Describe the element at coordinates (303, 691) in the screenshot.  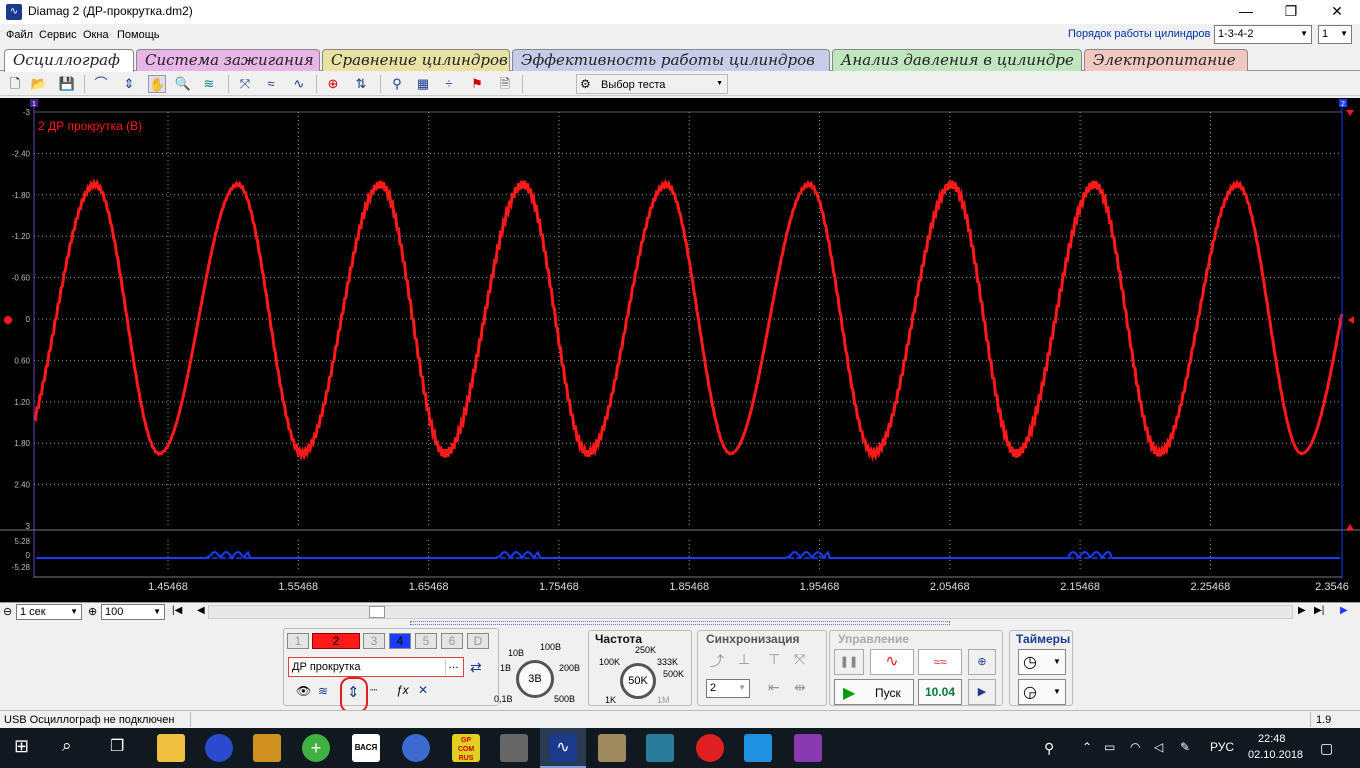
I see `eye-icon: 👁` at that location.